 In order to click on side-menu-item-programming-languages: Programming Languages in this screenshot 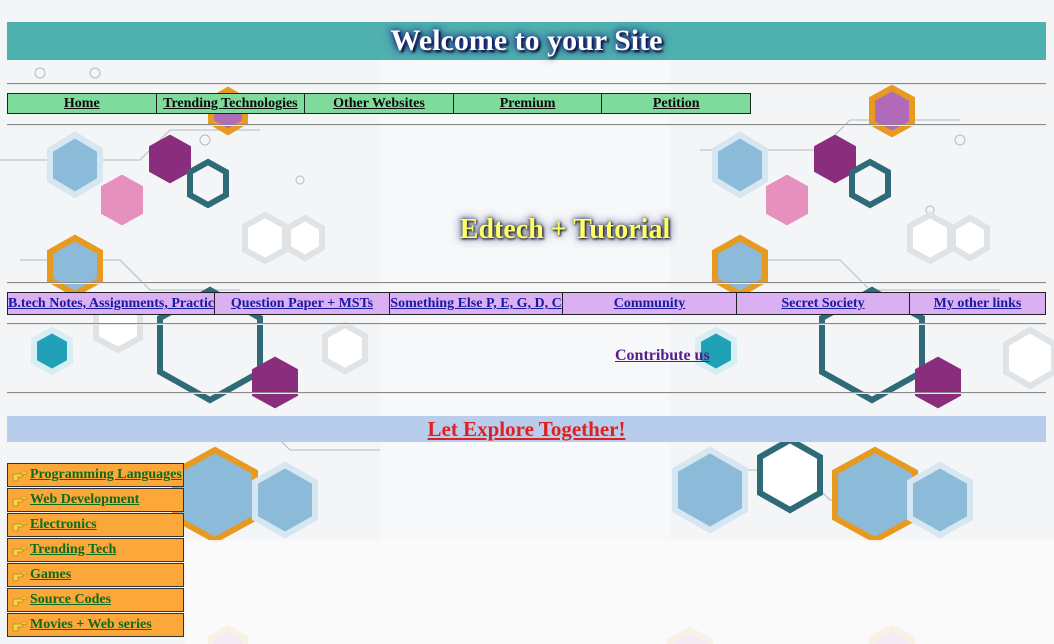, I will do `click(95, 475)`.